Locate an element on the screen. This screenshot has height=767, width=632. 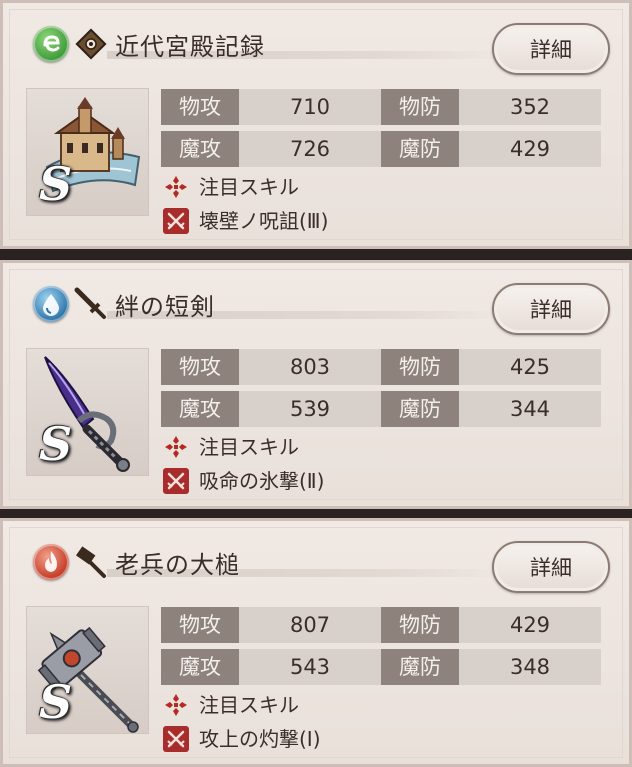
skill-name: 吸命の氷撃(Ⅱ) is located at coordinates (262, 481).